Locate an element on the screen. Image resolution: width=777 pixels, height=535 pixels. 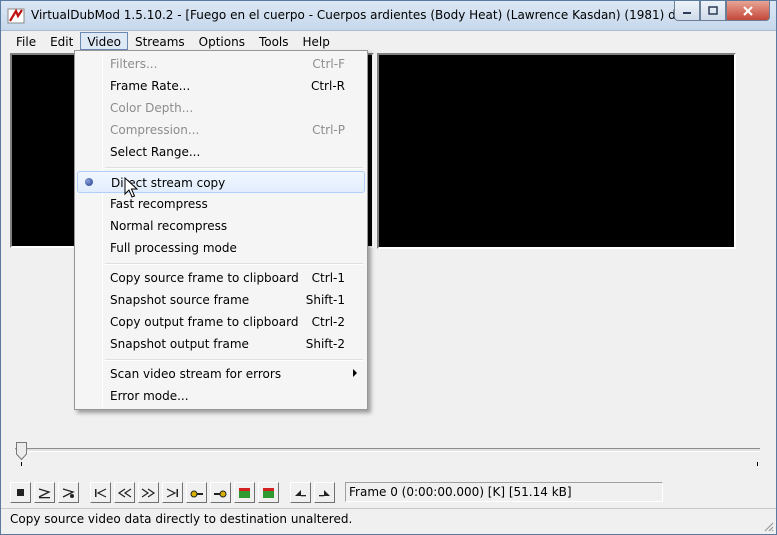
menu-video: Video is located at coordinates (104, 41).